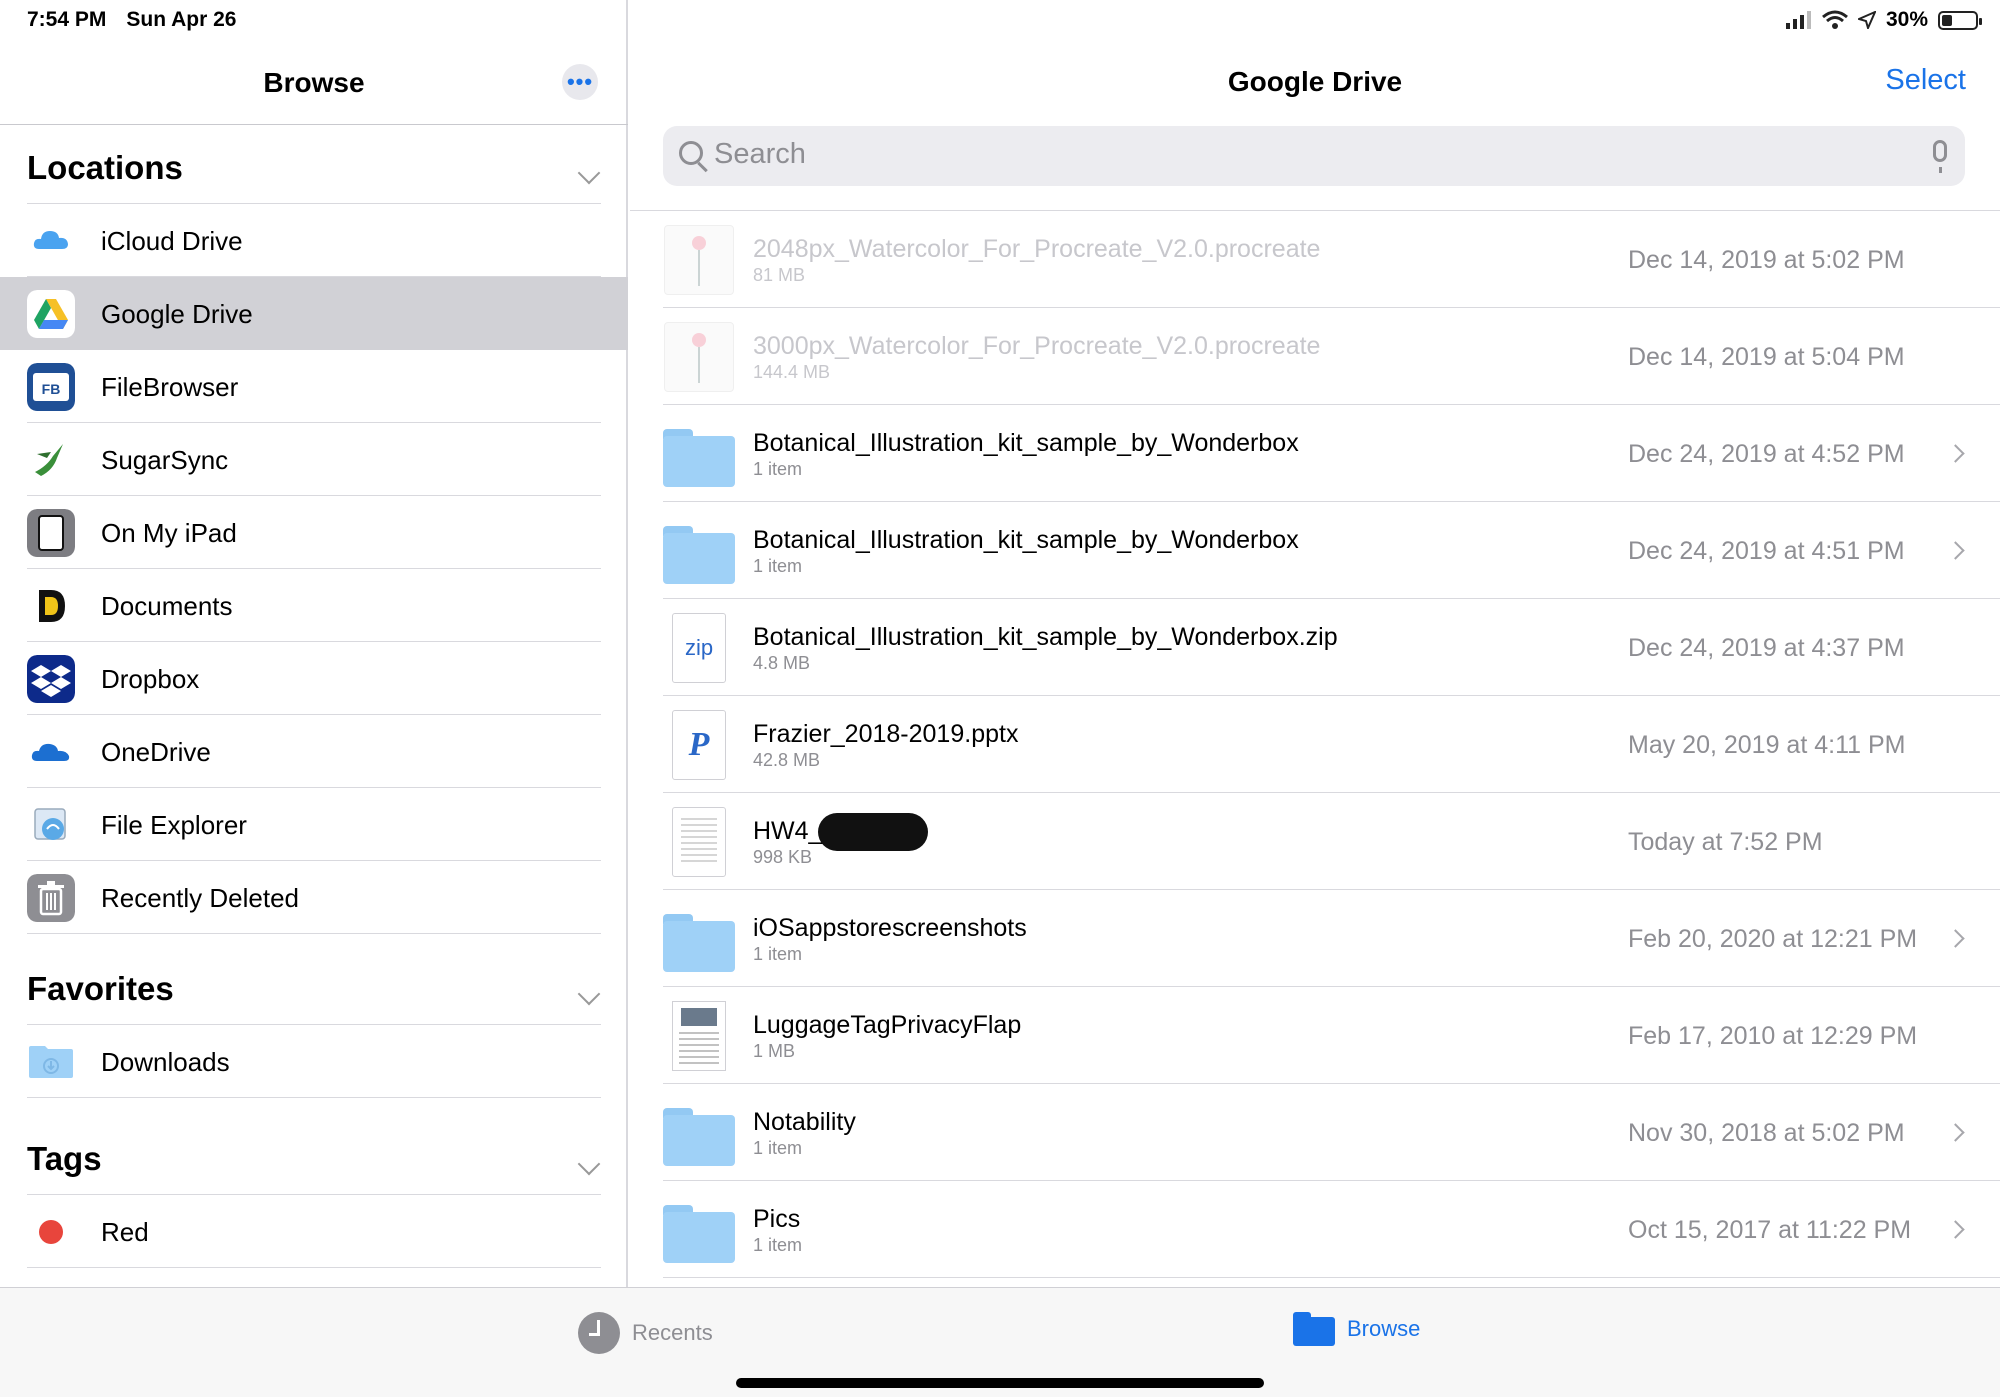 This screenshot has height=1397, width=2000. Describe the element at coordinates (314, 605) in the screenshot. I see `sidebar-item-documents: Documents` at that location.